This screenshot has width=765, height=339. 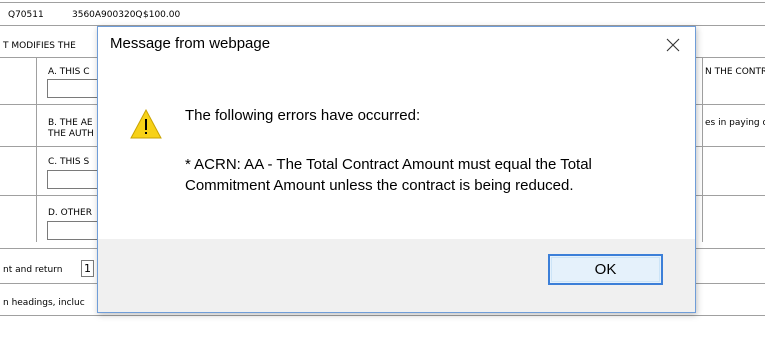 What do you see at coordinates (69, 162) in the screenshot?
I see `item-c-label: C. THIS S` at bounding box center [69, 162].